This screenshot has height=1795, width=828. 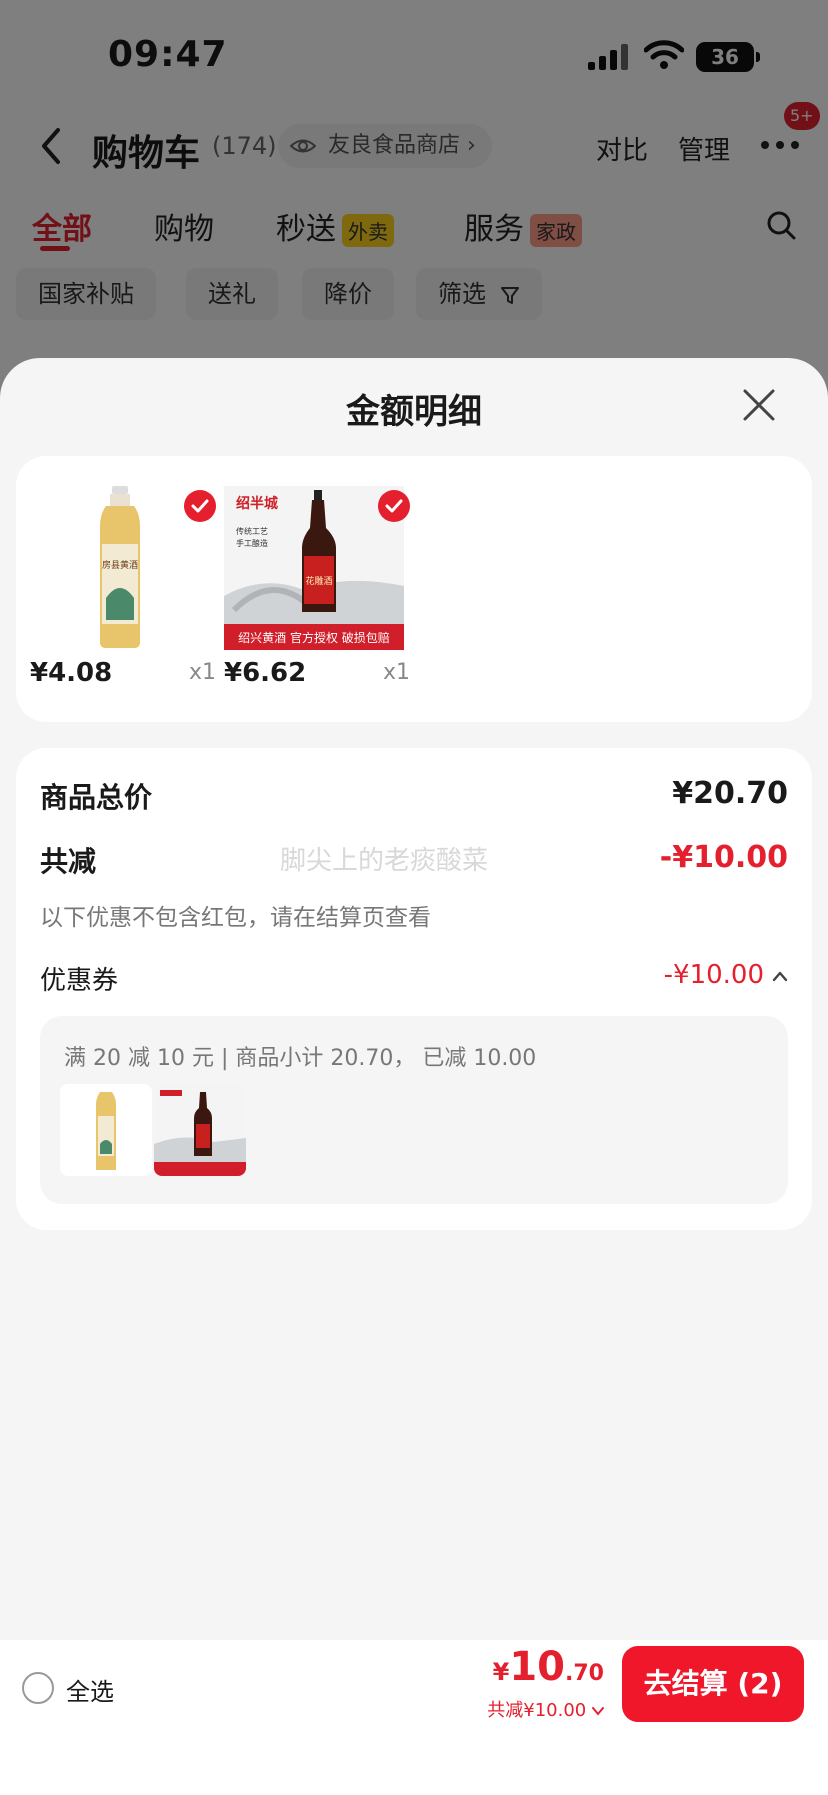 I want to click on coupon-value: -¥10.00, so click(x=714, y=975).